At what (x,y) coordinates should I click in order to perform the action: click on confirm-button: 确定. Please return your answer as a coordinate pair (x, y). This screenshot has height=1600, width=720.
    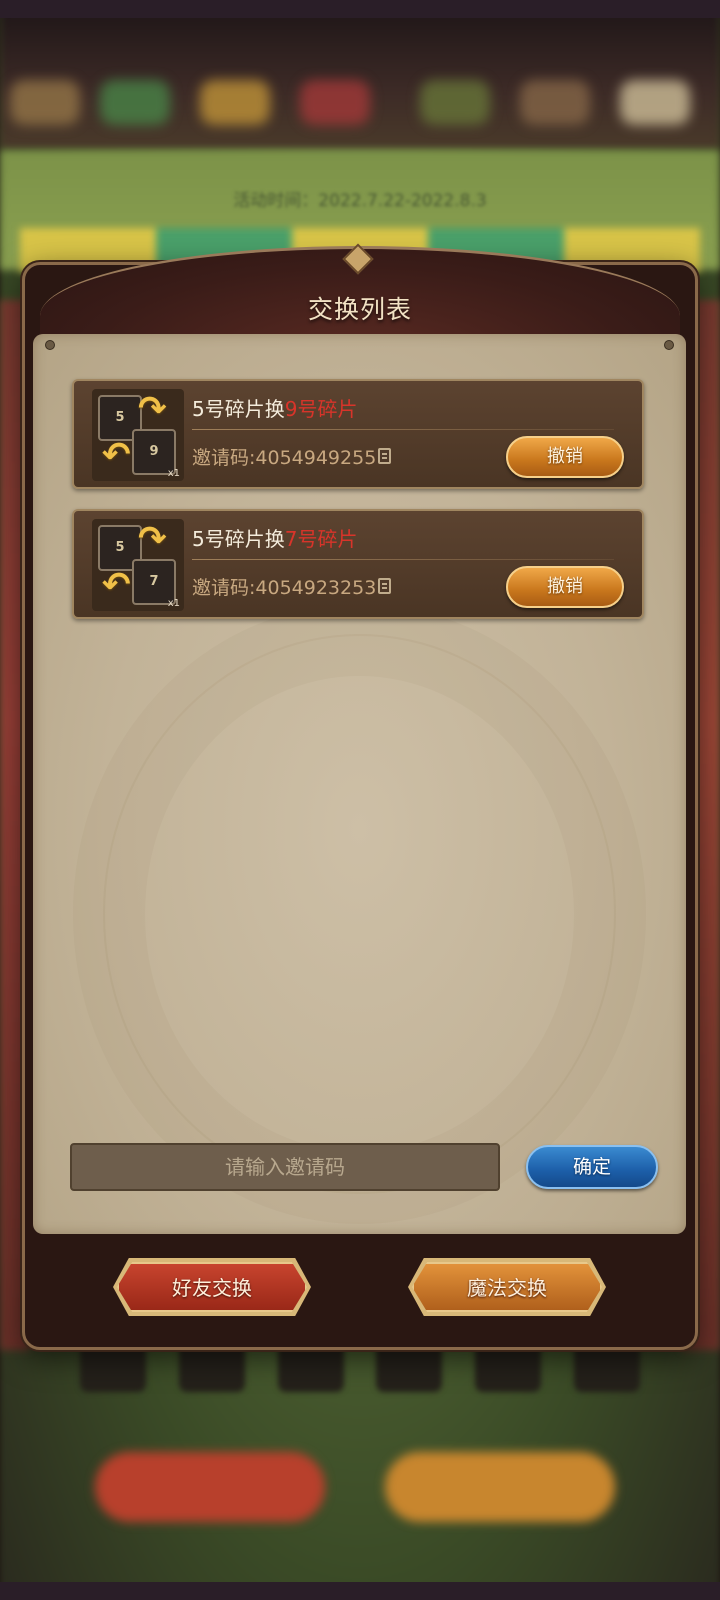
    Looking at the image, I should click on (592, 1167).